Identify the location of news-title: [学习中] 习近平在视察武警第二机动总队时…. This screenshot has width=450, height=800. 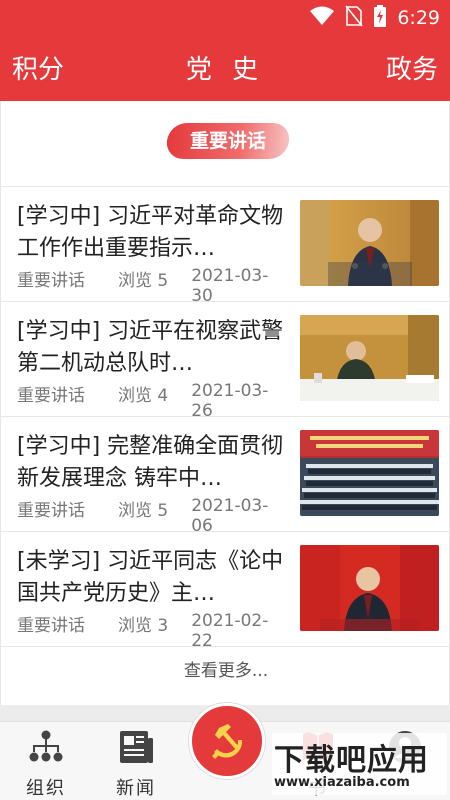
(153, 346).